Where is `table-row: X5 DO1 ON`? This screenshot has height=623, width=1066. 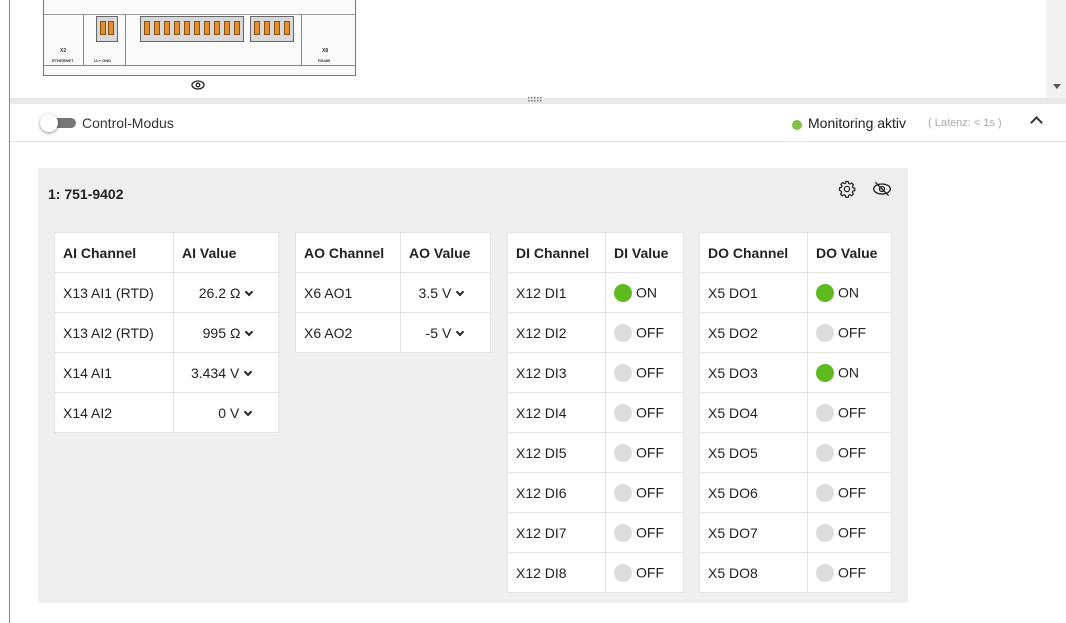
table-row: X5 DO1 ON is located at coordinates (795, 292).